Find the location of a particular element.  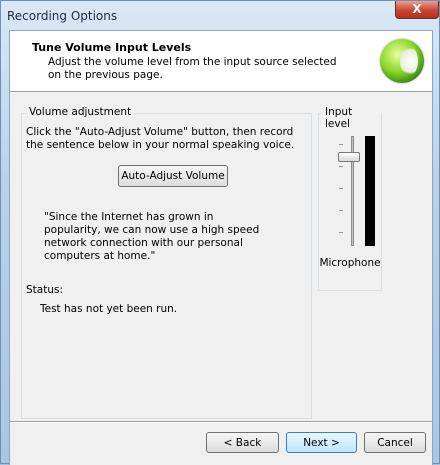

window-title: Recording Options is located at coordinates (62, 16).